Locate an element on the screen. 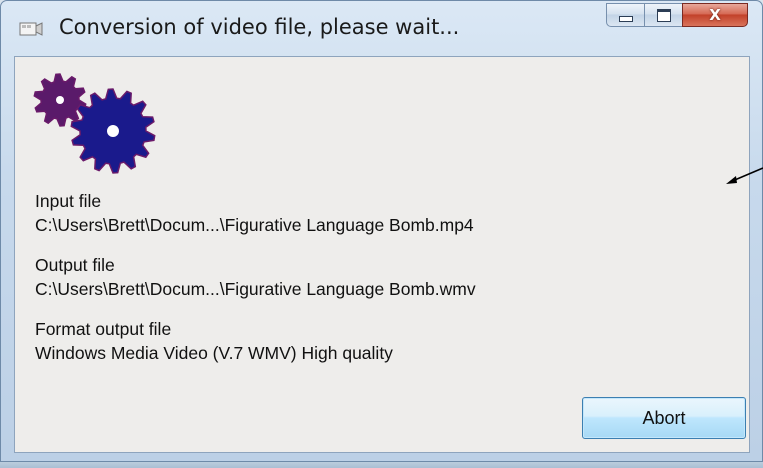 The height and width of the screenshot is (468, 763). minimize-button is located at coordinates (625, 15).